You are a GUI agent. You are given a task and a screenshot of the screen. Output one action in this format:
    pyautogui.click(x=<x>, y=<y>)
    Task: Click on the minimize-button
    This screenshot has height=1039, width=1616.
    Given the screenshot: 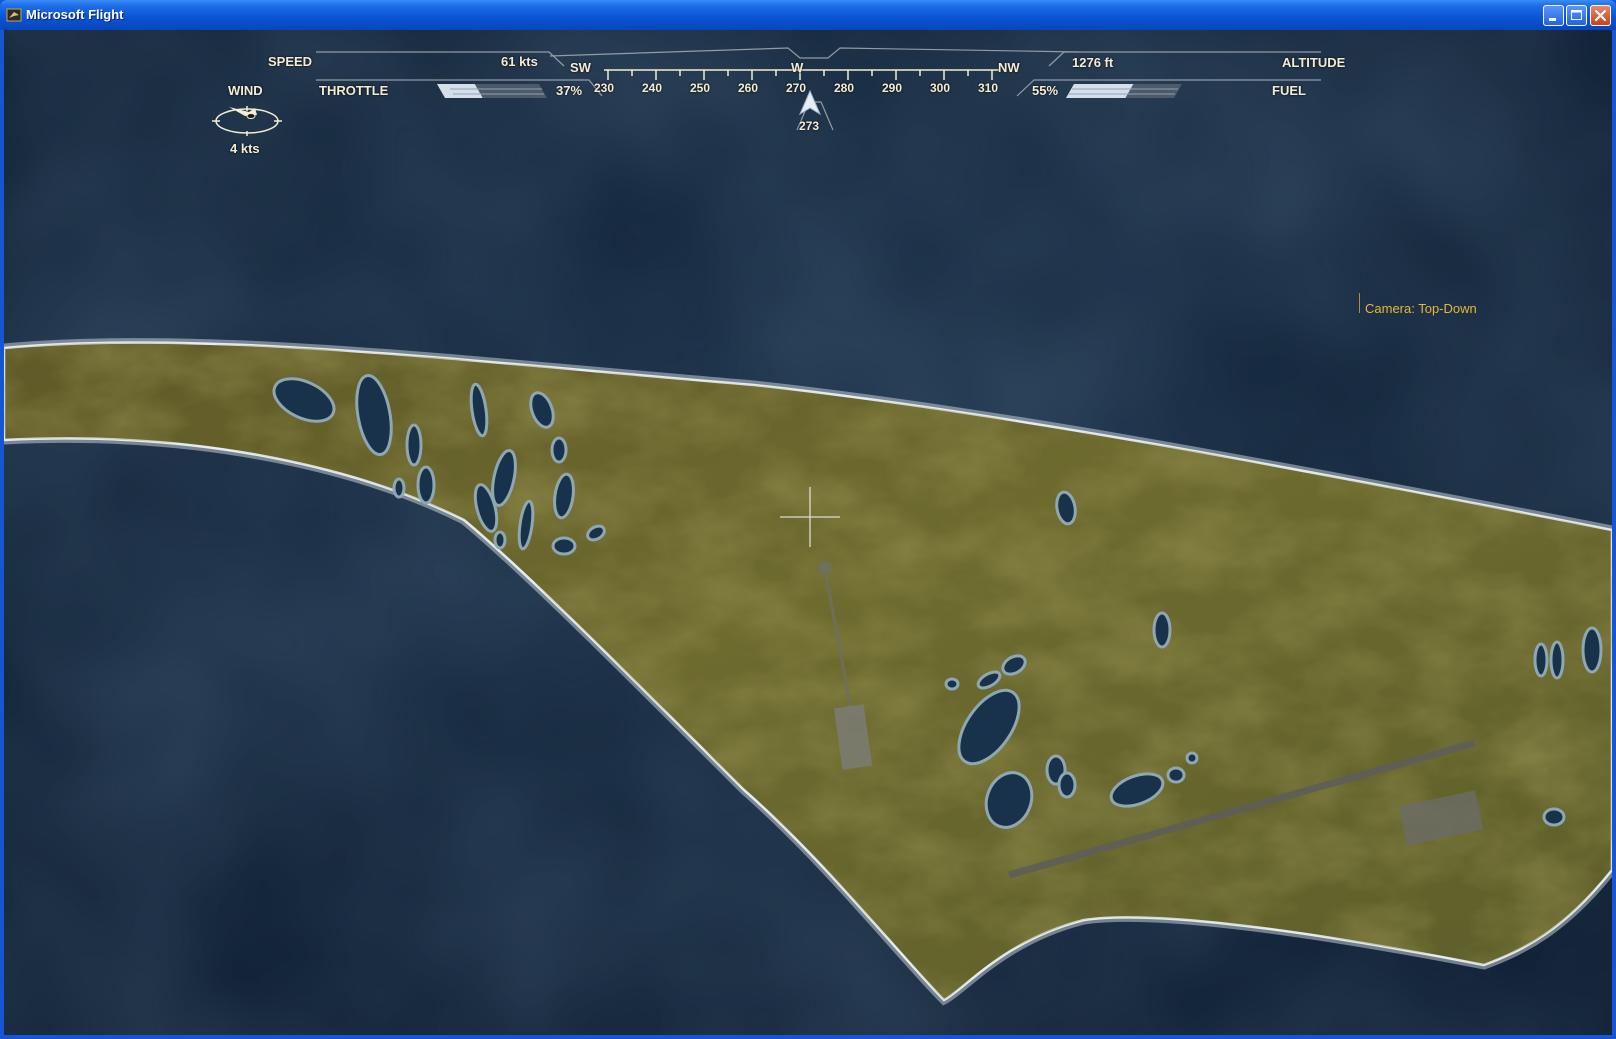 What is the action you would take?
    pyautogui.click(x=1553, y=15)
    